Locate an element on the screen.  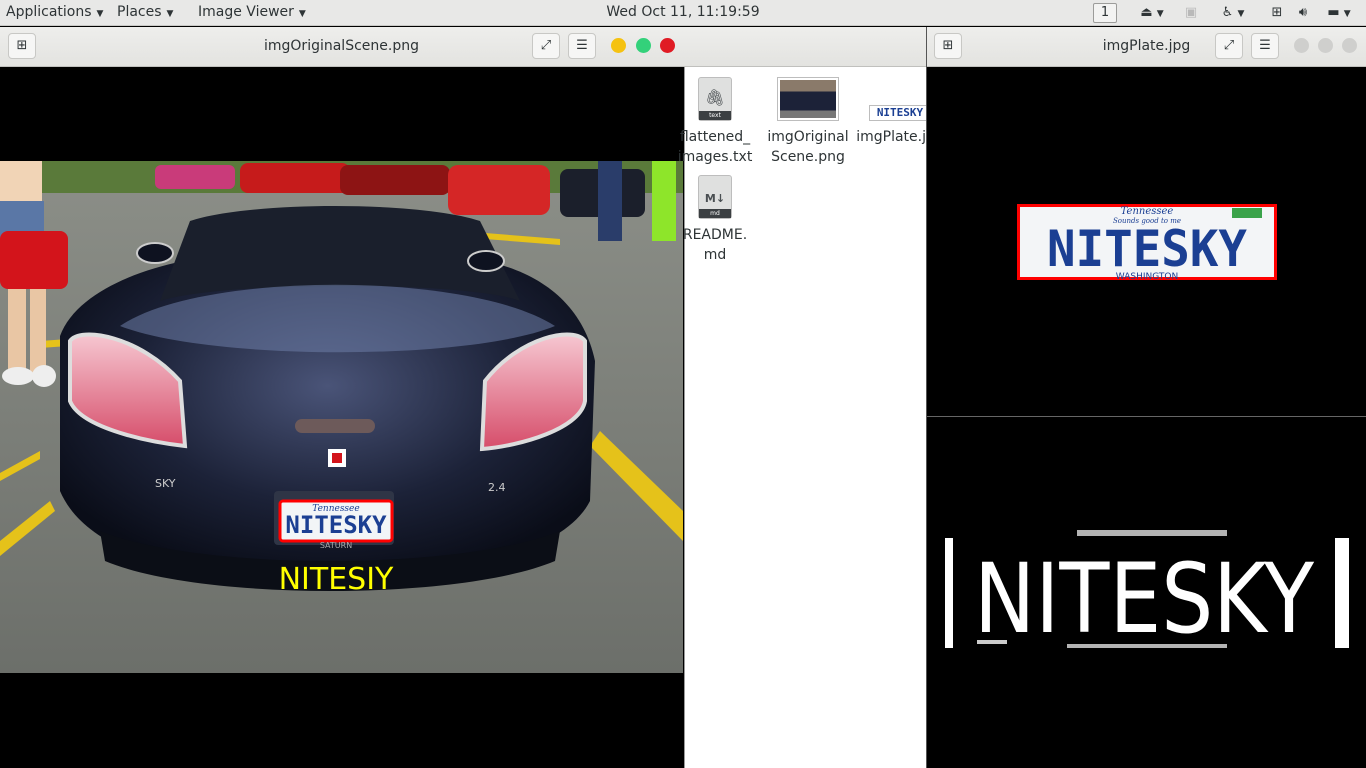
threshold-image: NITESKY is located at coordinates (1147, 592).